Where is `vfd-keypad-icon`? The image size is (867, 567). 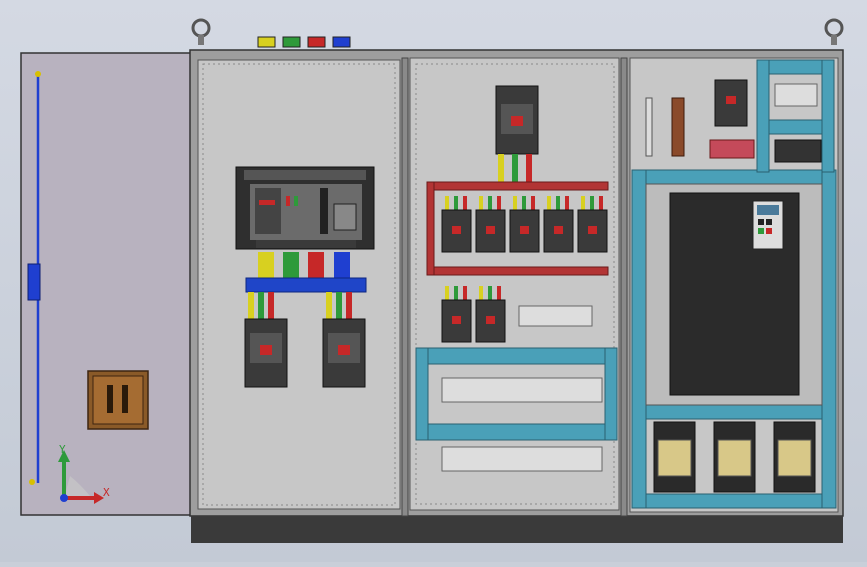
vfd-keypad-icon is located at coordinates (768, 225).